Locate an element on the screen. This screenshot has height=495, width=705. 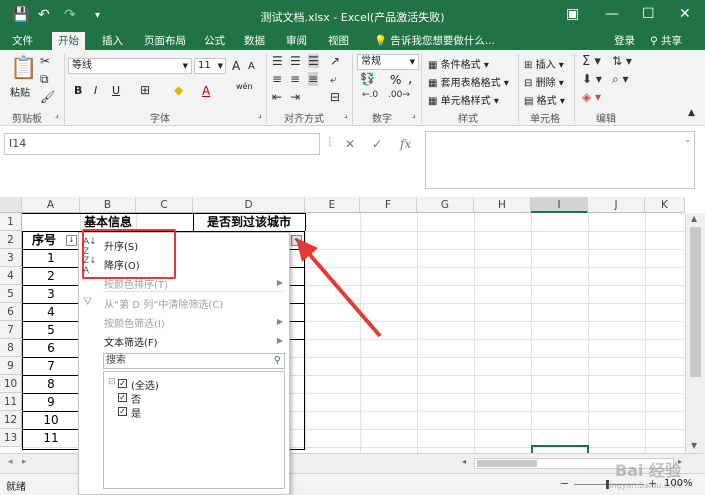
maximize-icon: ☐ is located at coordinates (648, 14).